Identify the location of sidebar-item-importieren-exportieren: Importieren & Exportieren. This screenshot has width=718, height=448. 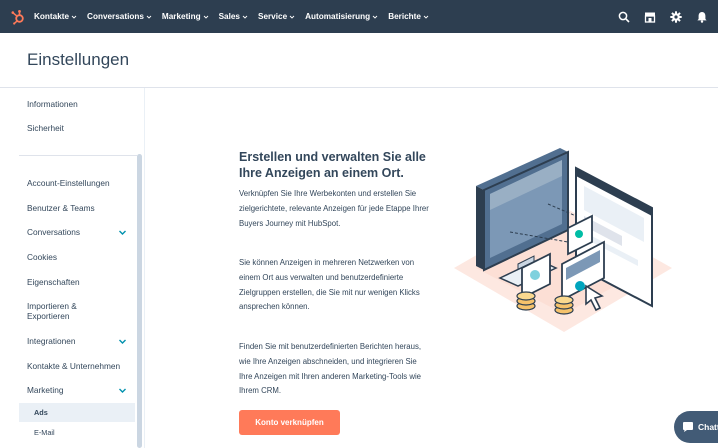
(72, 311).